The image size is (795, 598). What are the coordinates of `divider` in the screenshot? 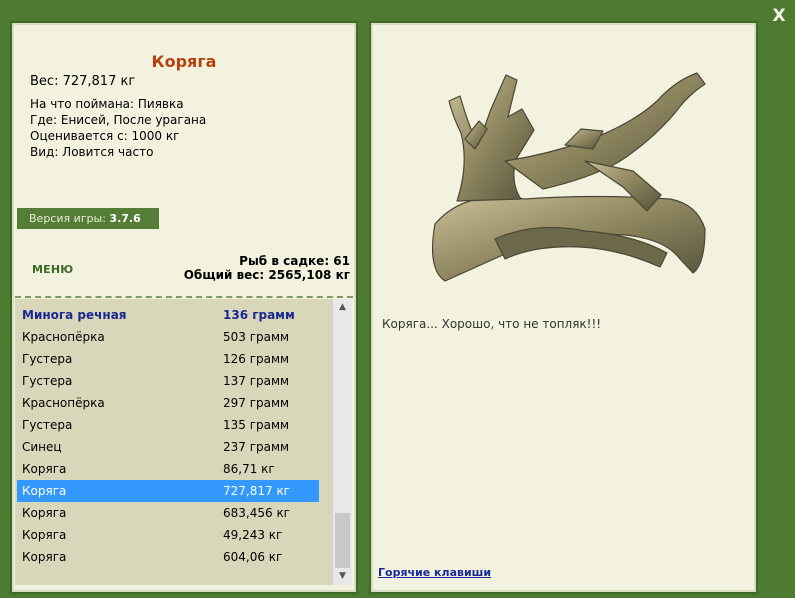 It's located at (184, 297).